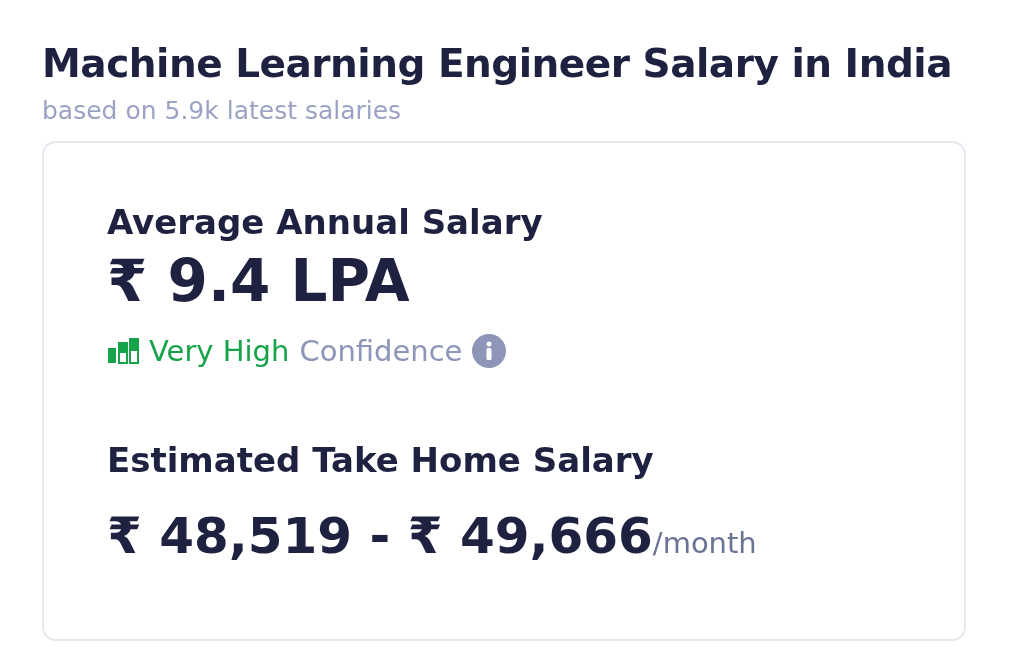 Image resolution: width=1009 pixels, height=647 pixels. I want to click on average-salary-label: Average Annual Salary, so click(325, 222).